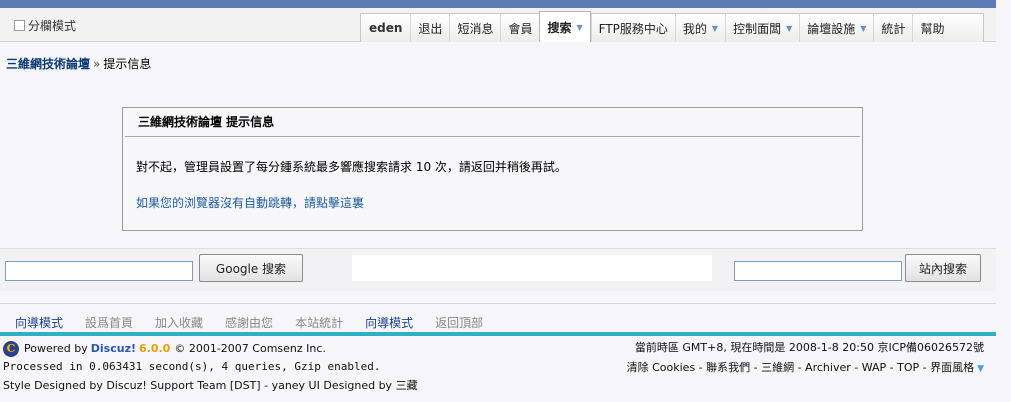  I want to click on nav-logout-label: 退出, so click(430, 28).